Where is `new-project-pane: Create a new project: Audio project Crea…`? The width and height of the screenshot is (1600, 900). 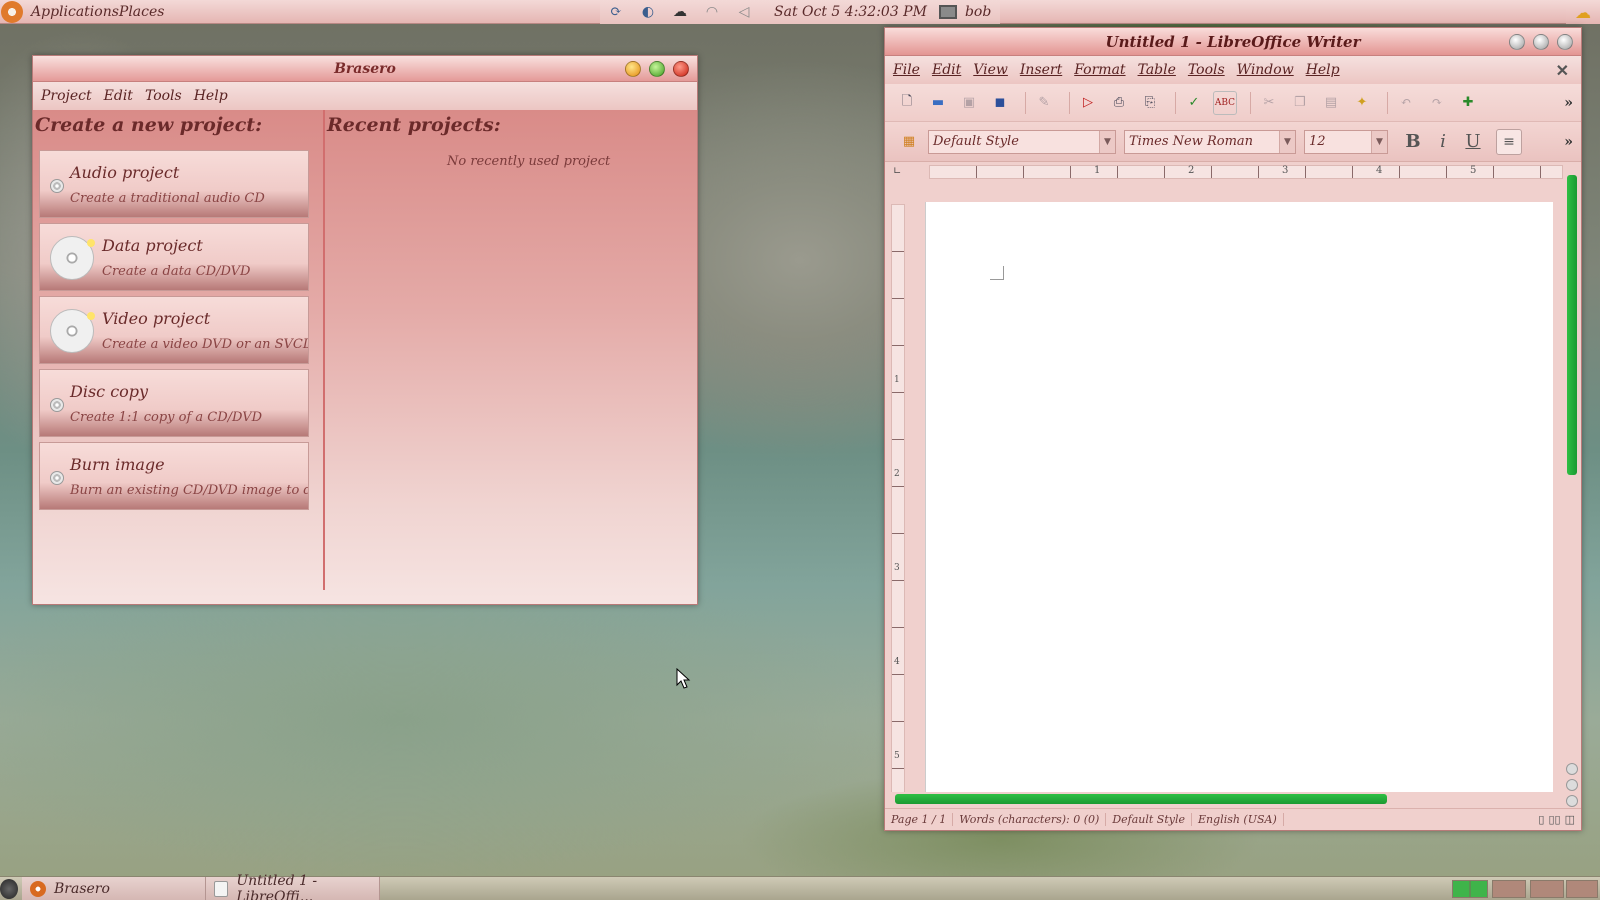 new-project-pane: Create a new project: Audio project Crea… is located at coordinates (179, 350).